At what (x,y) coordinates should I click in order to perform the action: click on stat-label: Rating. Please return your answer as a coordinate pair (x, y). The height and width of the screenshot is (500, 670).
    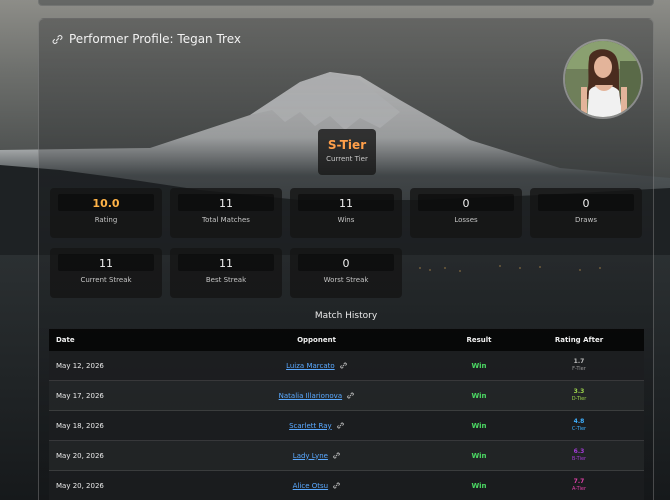
    Looking at the image, I should click on (106, 220).